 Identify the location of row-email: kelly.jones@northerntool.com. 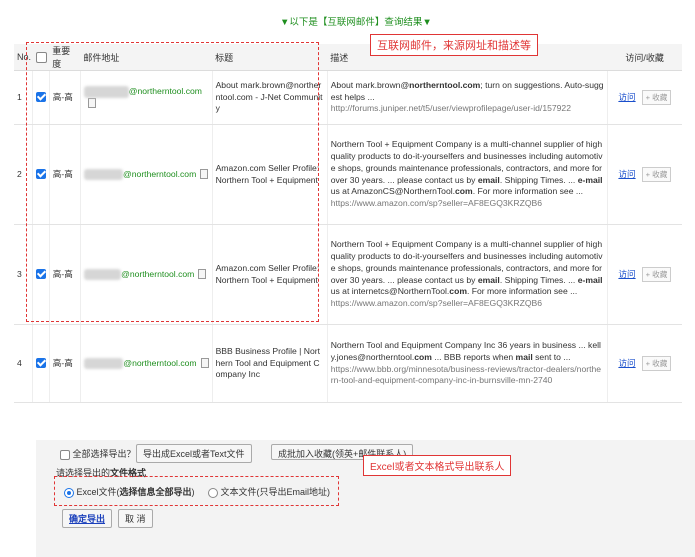
(146, 363).